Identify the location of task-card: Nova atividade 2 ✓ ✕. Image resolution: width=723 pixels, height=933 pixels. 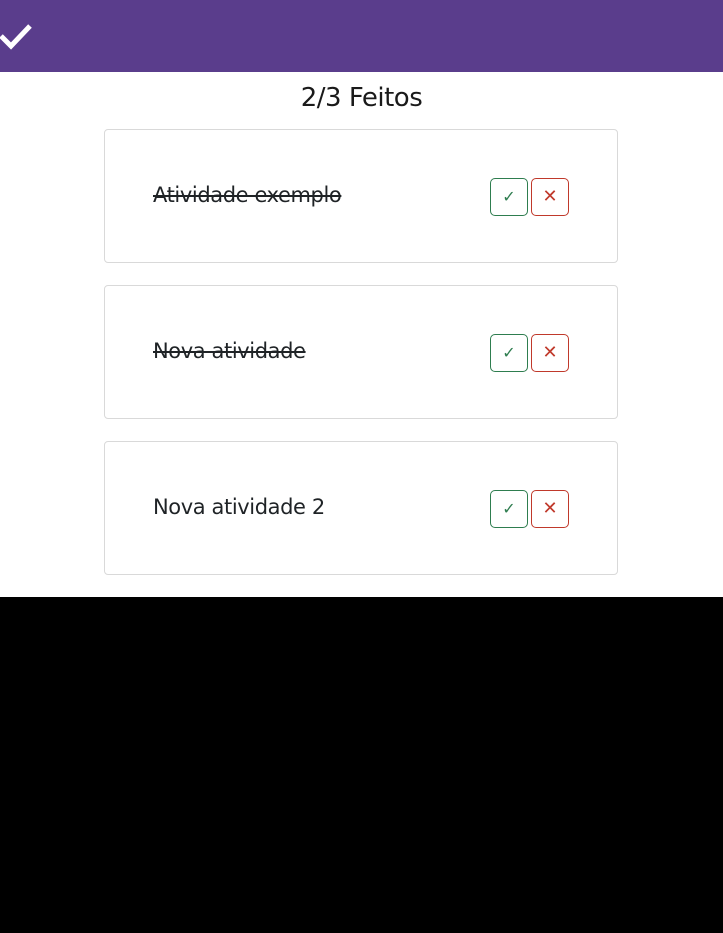
(361, 508).